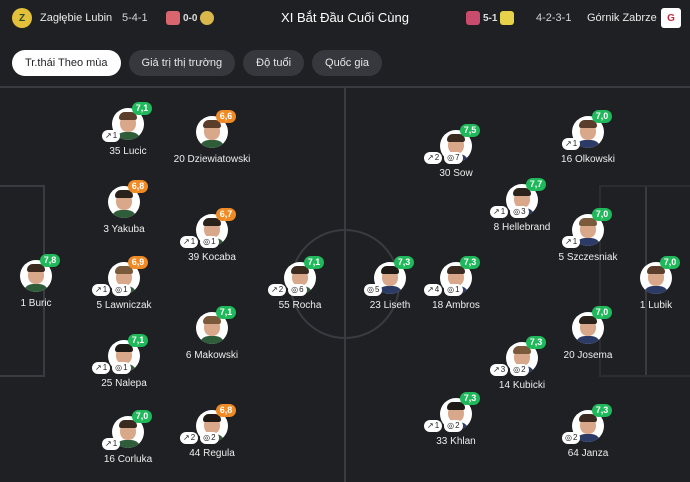 Image resolution: width=690 pixels, height=482 pixels. What do you see at coordinates (588, 453) in the screenshot?
I see `player-name: 64 Janza` at bounding box center [588, 453].